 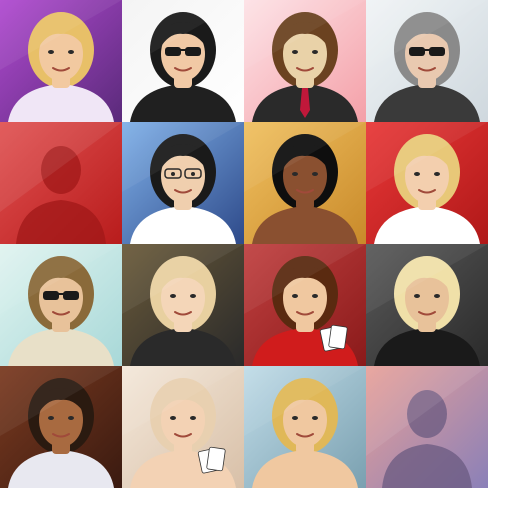 I want to click on woman-afro-hair-icon, so click(x=305, y=183).